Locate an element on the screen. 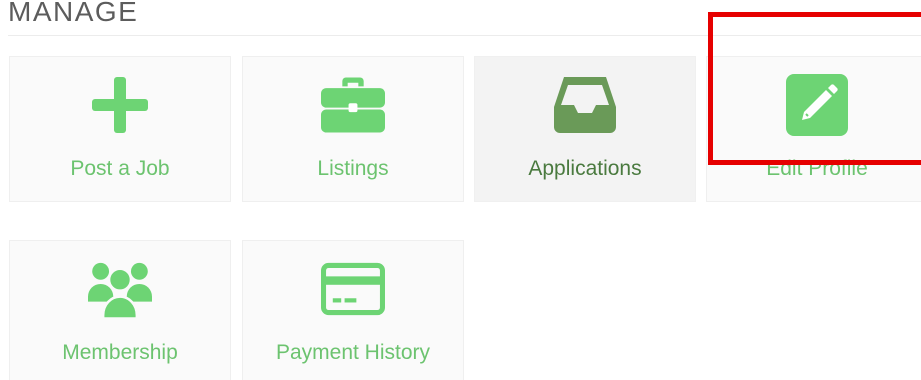 The width and height of the screenshot is (921, 380). tile-applications: Applications is located at coordinates (585, 129).